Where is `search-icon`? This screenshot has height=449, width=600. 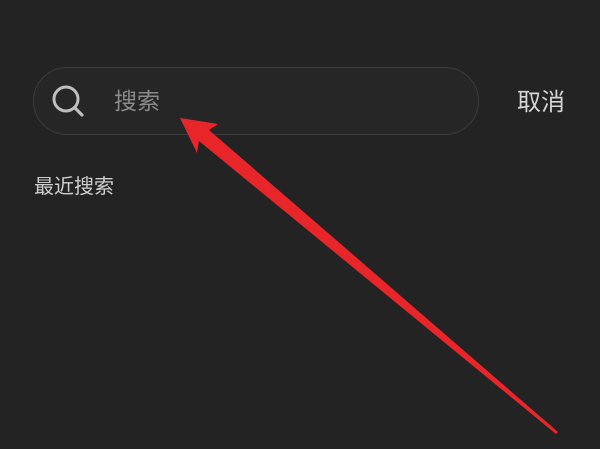 search-icon is located at coordinates (68, 101).